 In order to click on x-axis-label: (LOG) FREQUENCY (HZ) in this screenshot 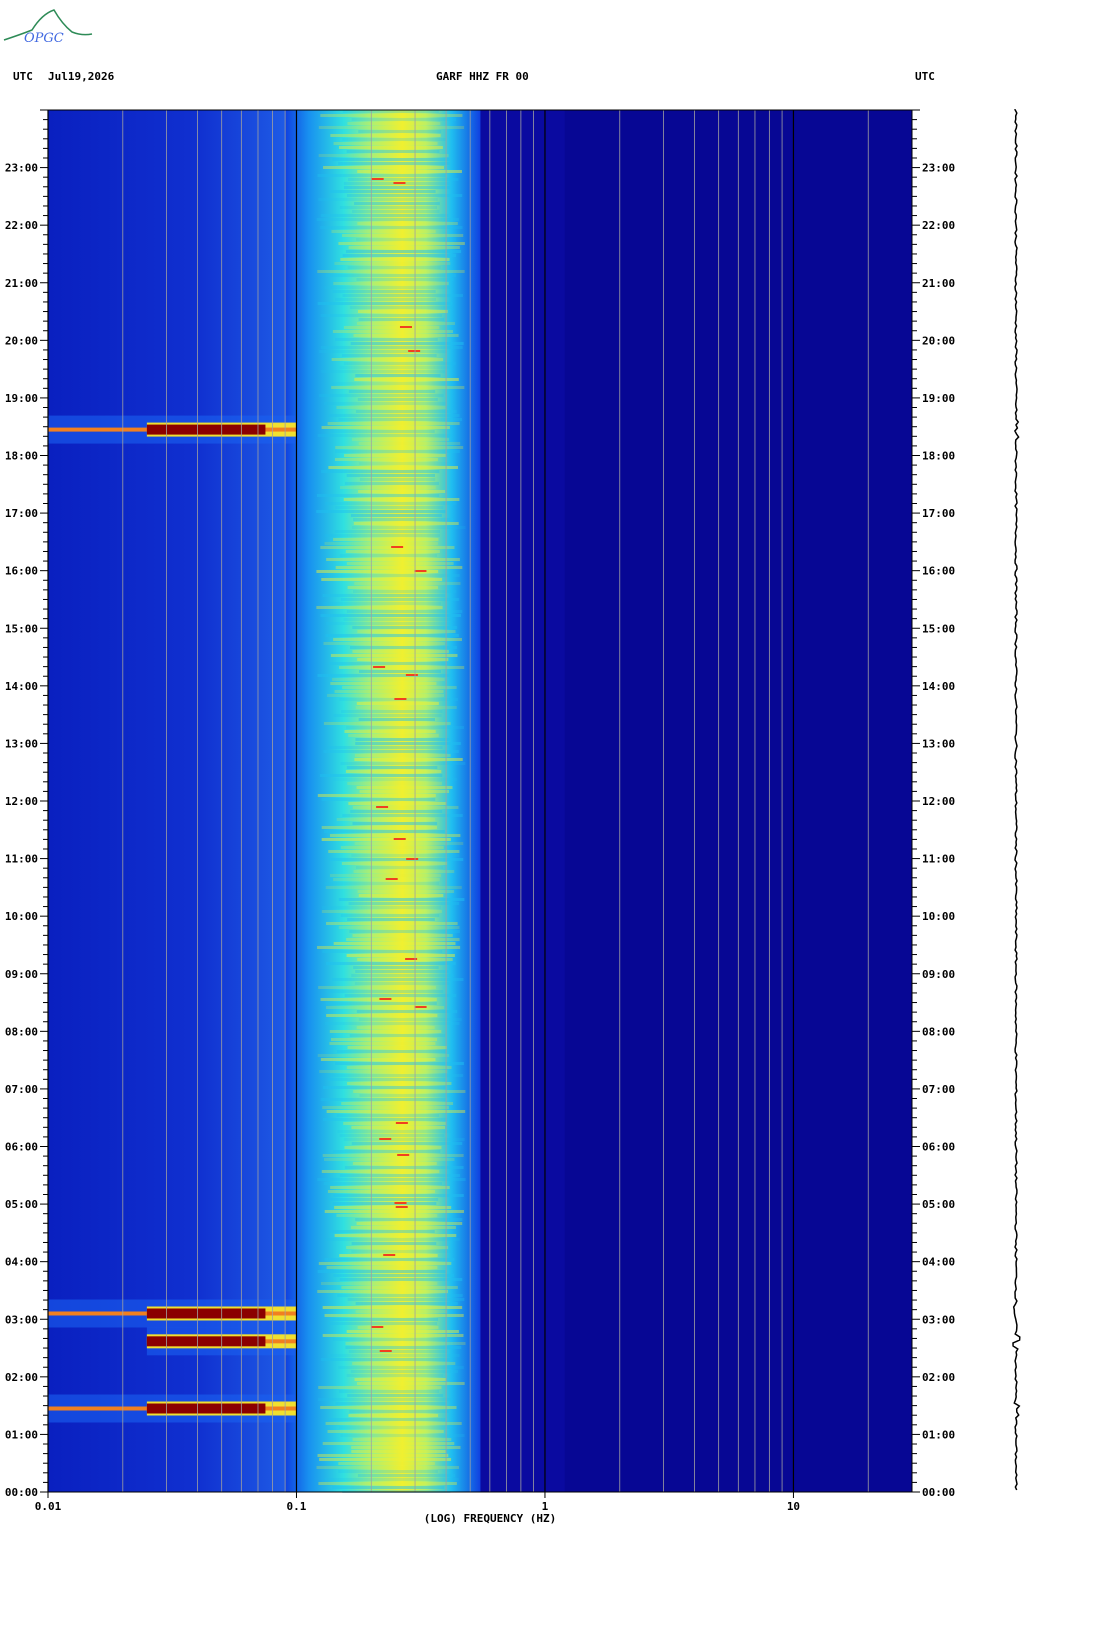, I will do `click(490, 1518)`.